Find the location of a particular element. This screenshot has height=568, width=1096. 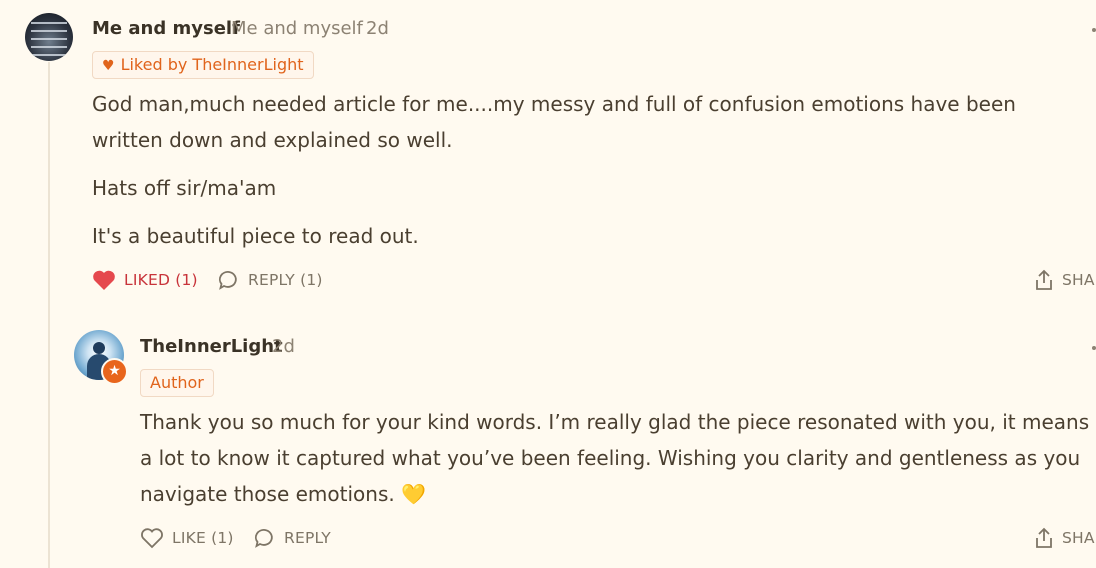

like-button: LIKED (1) is located at coordinates (145, 280).